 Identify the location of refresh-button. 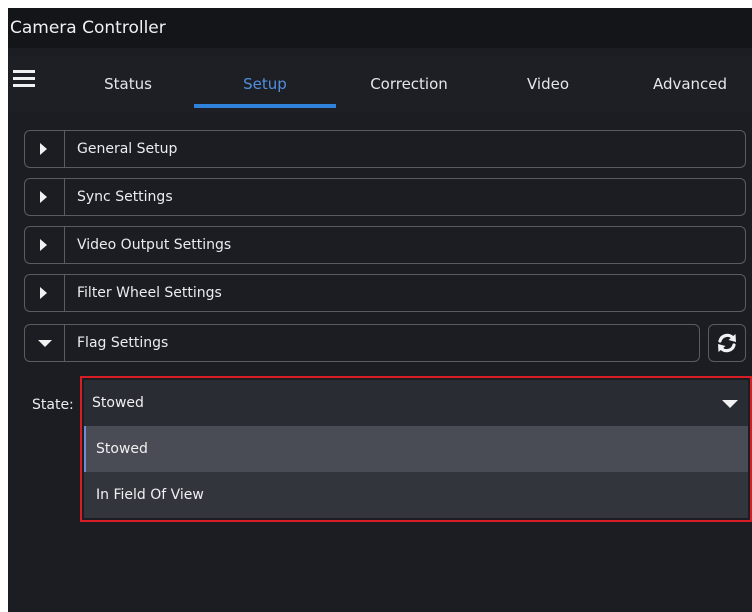
(727, 343).